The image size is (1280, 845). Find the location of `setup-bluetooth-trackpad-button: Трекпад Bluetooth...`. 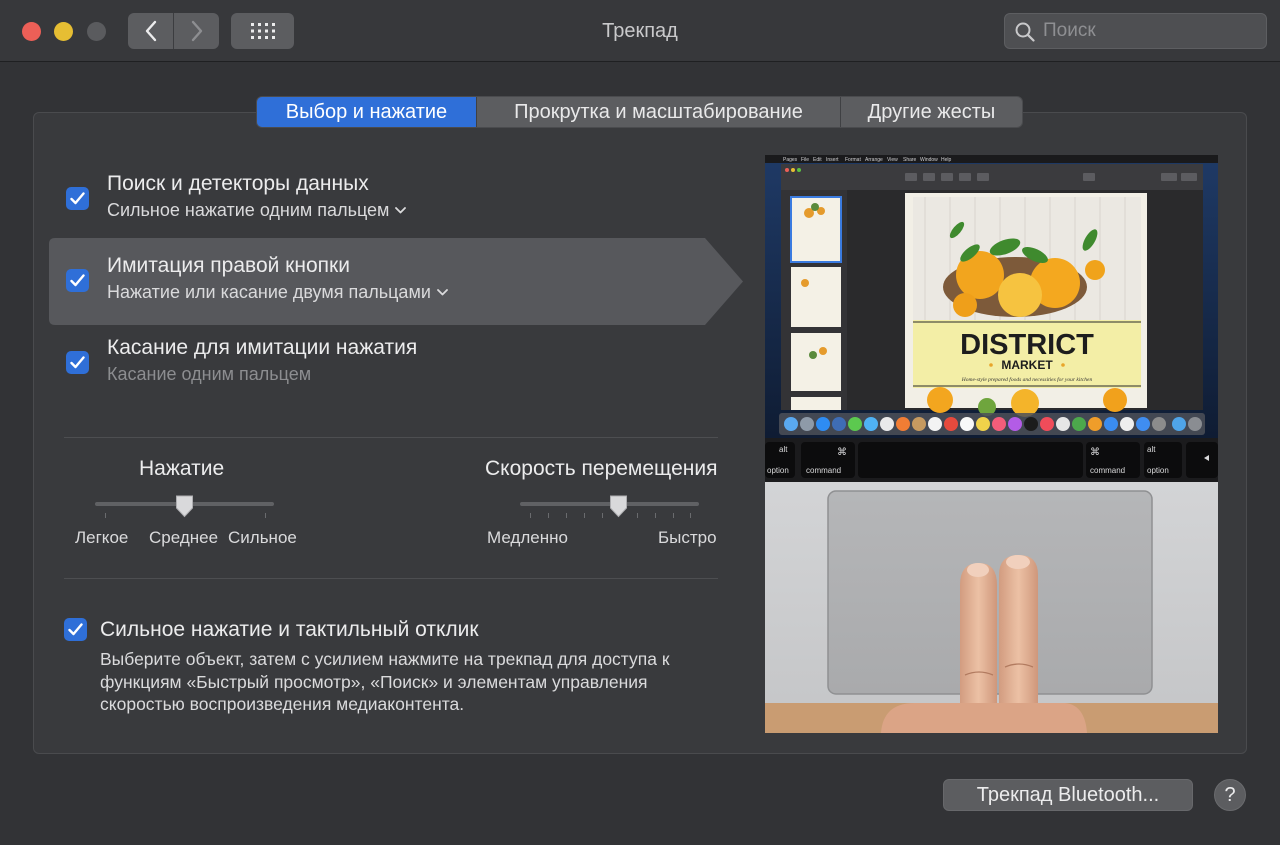

setup-bluetooth-trackpad-button: Трекпад Bluetooth... is located at coordinates (1068, 795).